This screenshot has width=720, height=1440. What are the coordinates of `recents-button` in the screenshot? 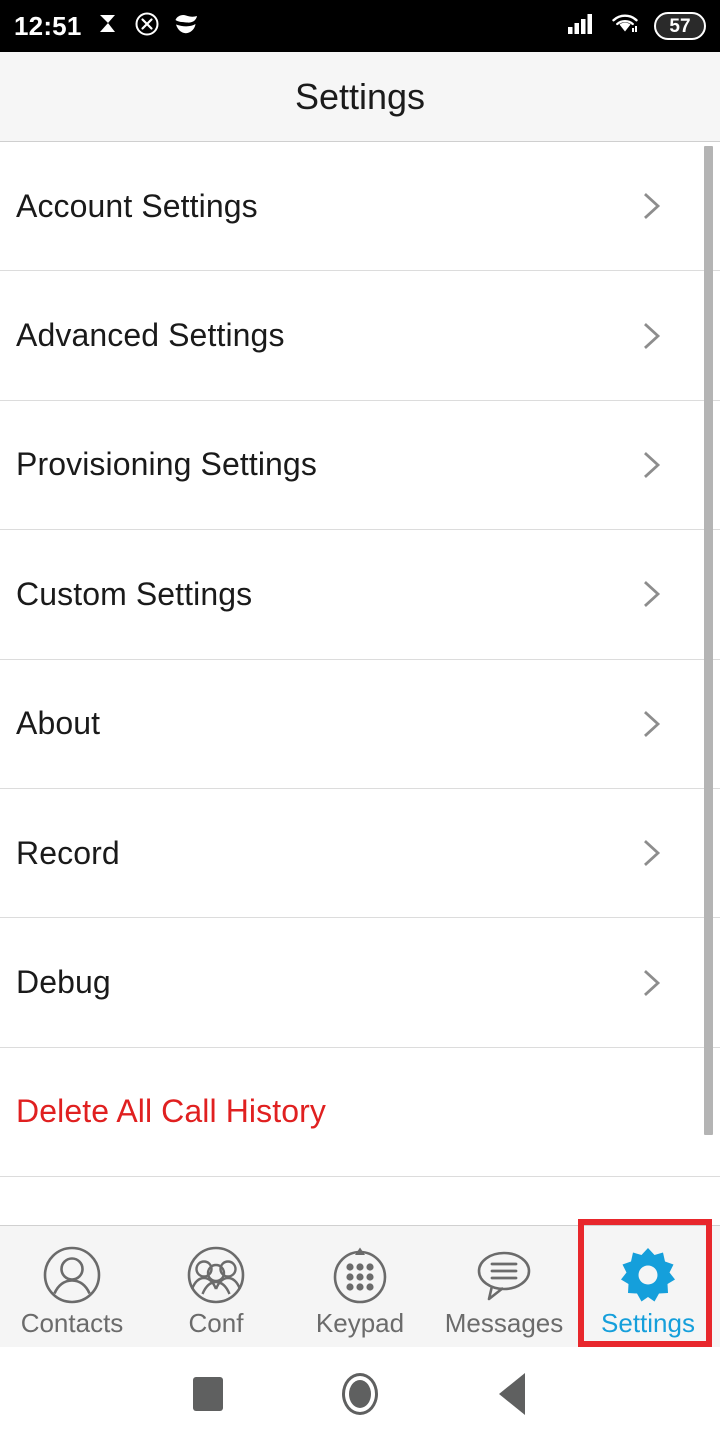 It's located at (208, 1394).